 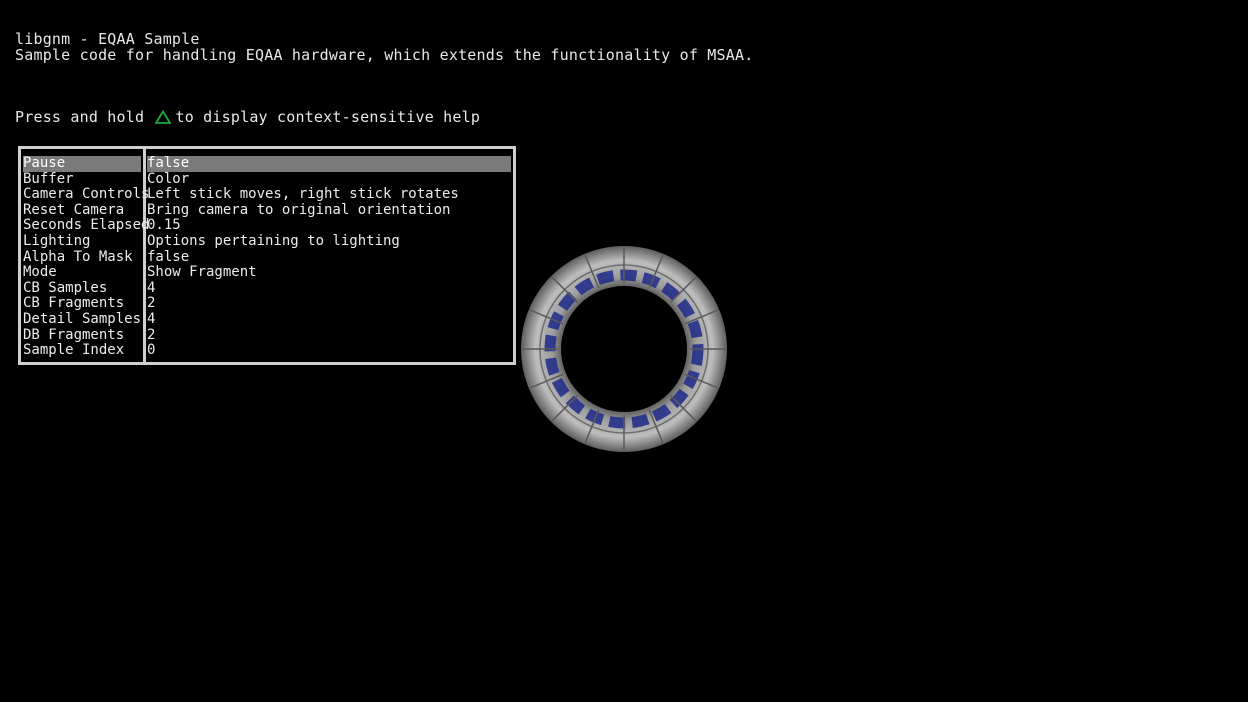 What do you see at coordinates (303, 194) in the screenshot?
I see `menu-item-value: Left stick moves, right stick rotates` at bounding box center [303, 194].